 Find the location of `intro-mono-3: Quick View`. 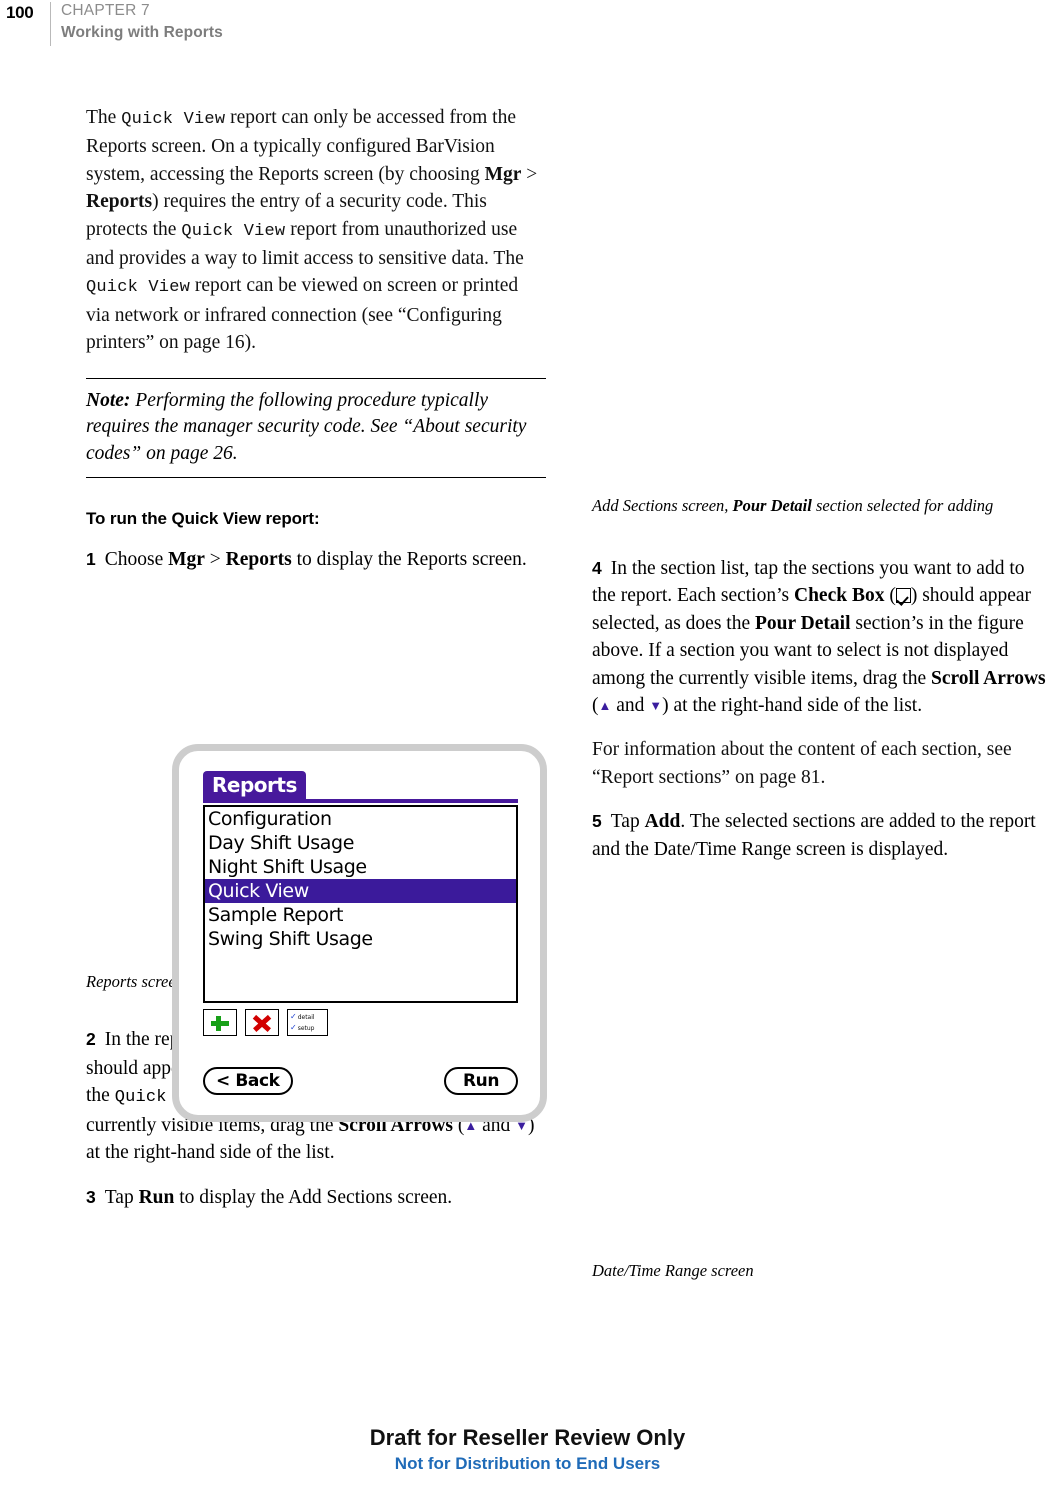

intro-mono-3: Quick View is located at coordinates (138, 288).